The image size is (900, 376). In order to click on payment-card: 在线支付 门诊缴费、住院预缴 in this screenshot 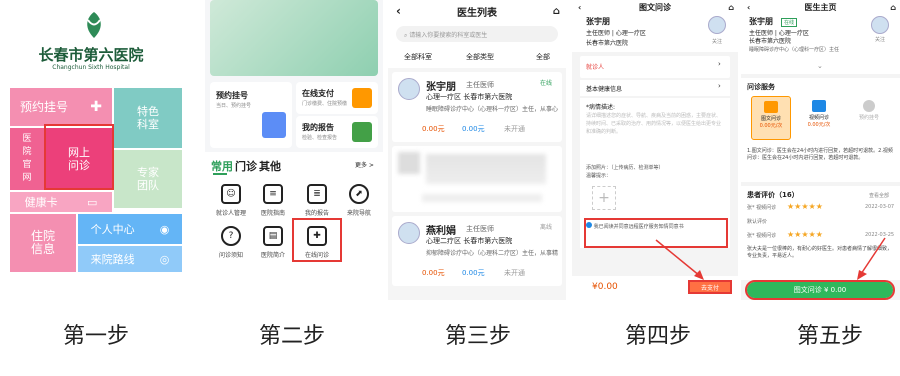, I will do `click(337, 98)`.